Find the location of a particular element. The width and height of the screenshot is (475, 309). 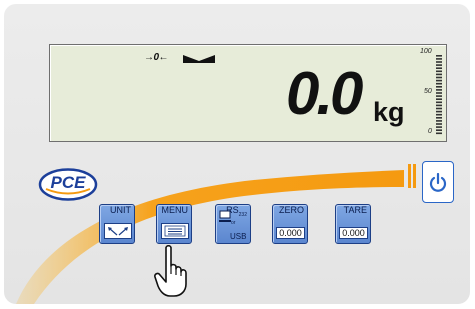

pce-logo: PCE is located at coordinates (68, 184).